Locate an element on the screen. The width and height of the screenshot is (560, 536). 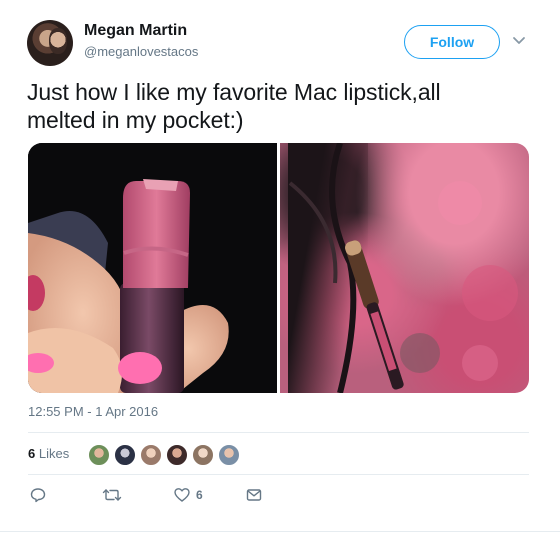
likes-label: Likes is located at coordinates (54, 453).